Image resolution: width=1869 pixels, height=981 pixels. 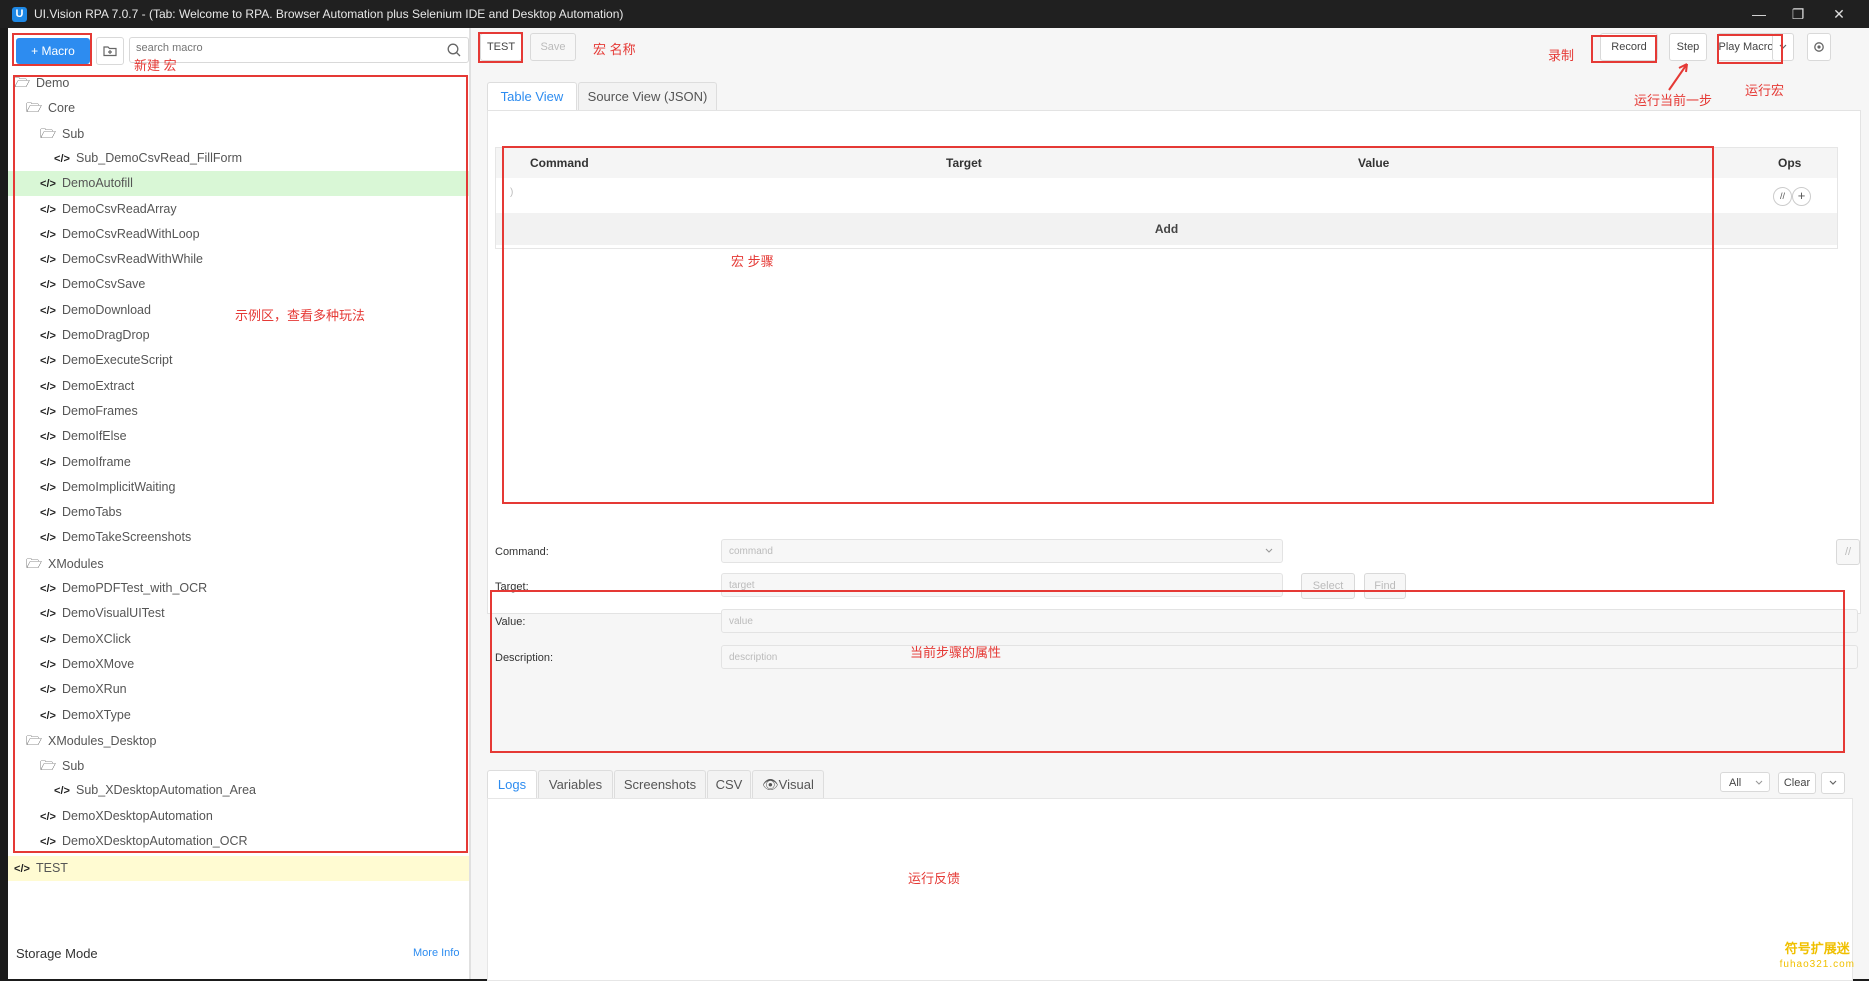 I want to click on col-ops: Ops, so click(x=1790, y=163).